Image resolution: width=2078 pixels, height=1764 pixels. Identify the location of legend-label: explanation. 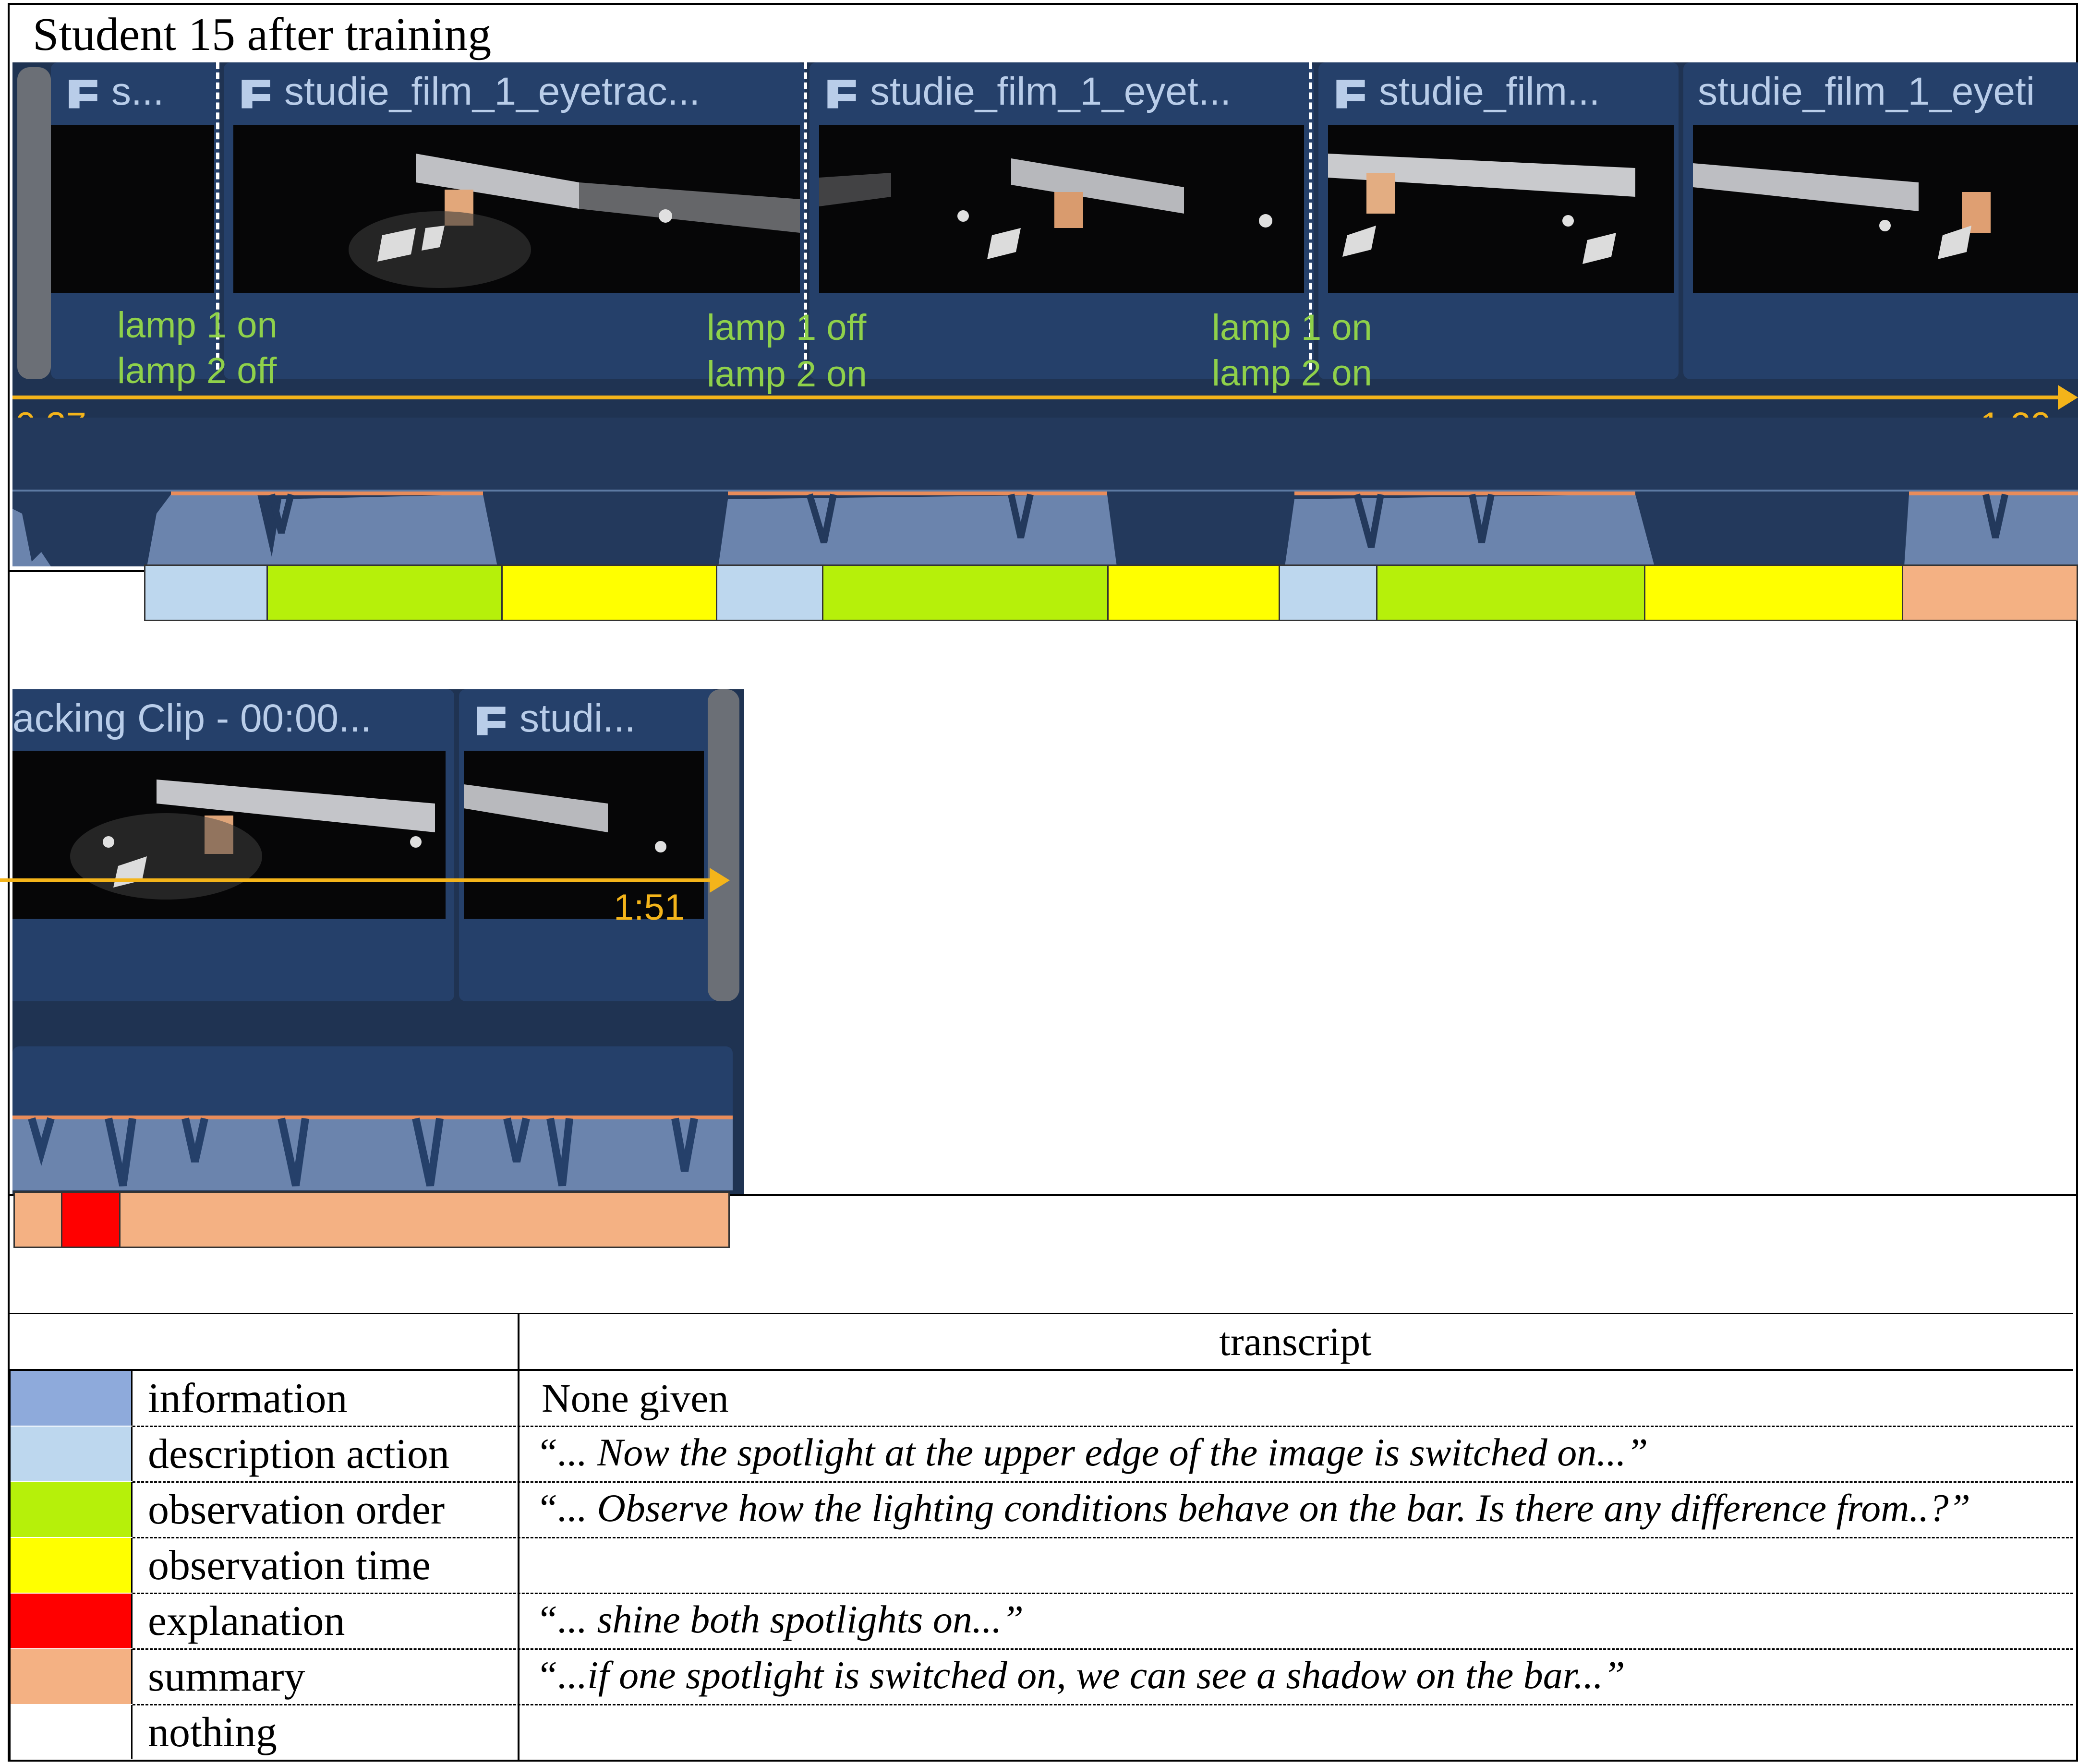
(246, 1621).